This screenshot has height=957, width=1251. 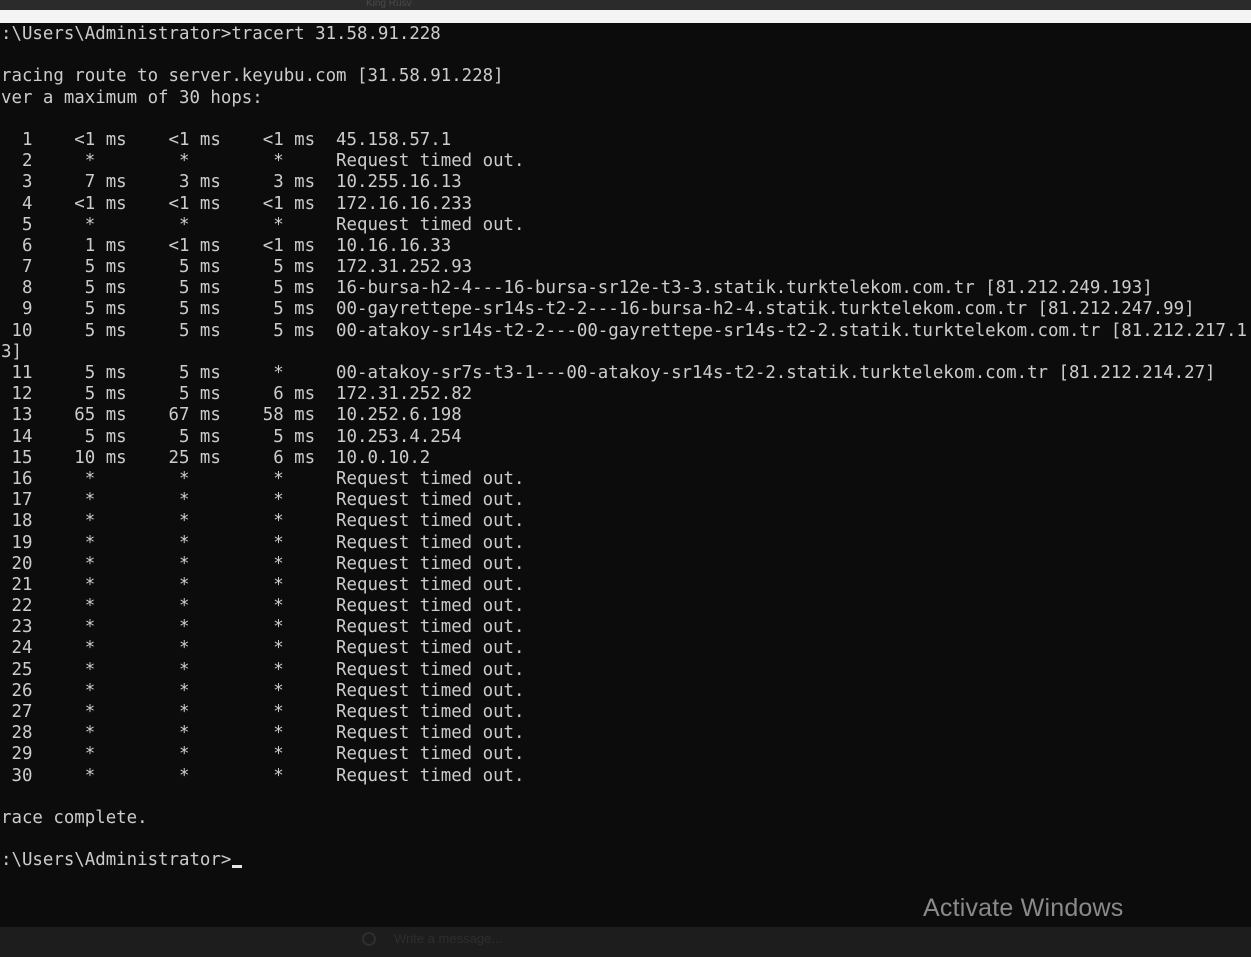 What do you see at coordinates (624, 860) in the screenshot?
I see `console-prompt-line: :\Users\Administrator>` at bounding box center [624, 860].